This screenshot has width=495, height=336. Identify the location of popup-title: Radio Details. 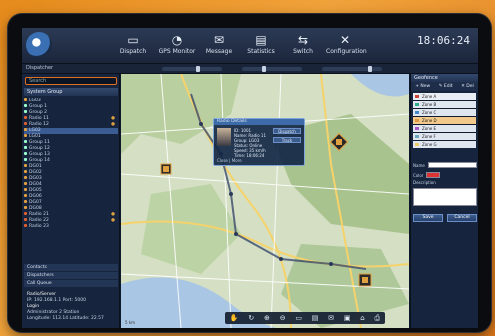
(259, 122).